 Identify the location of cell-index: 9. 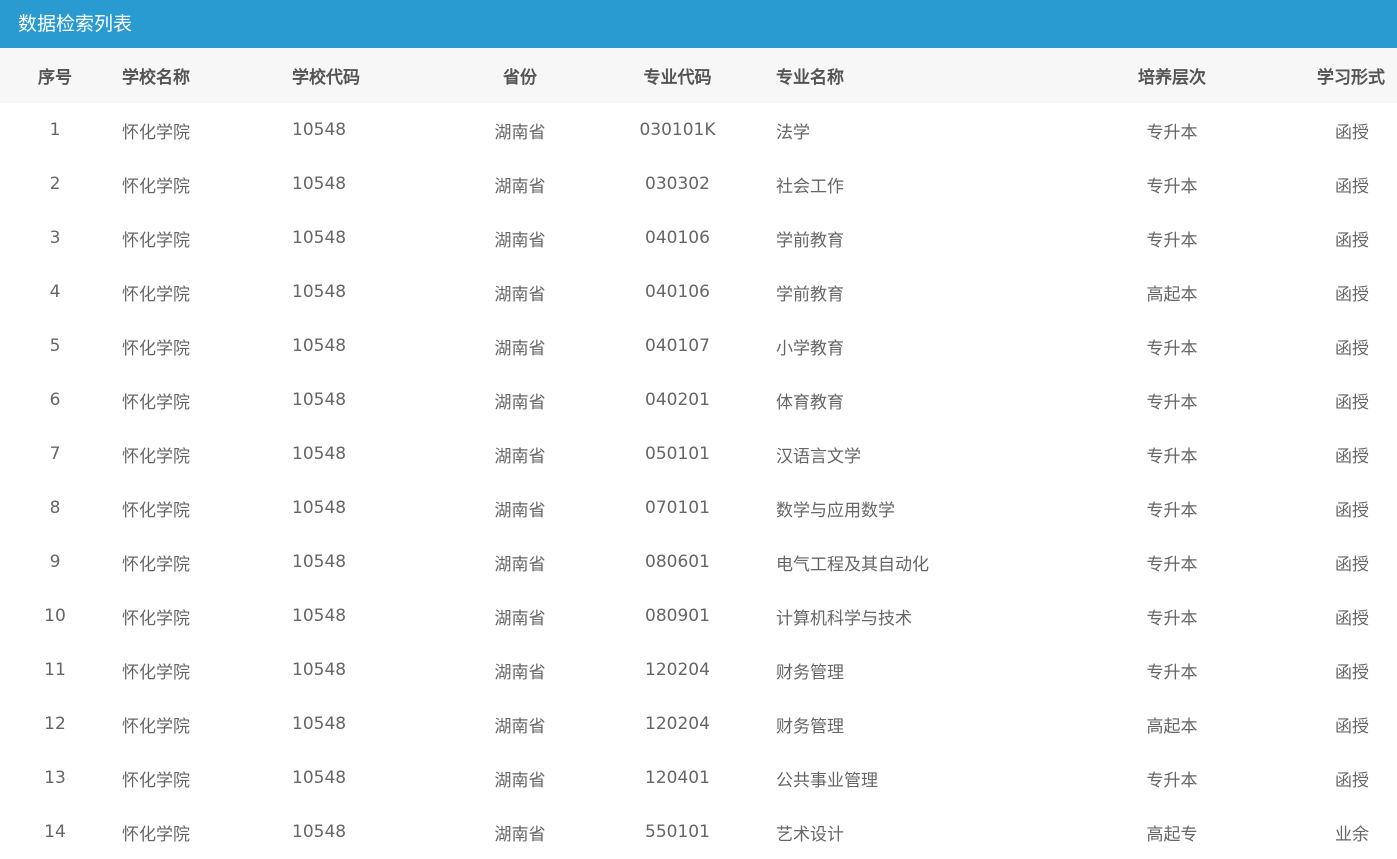
(55, 562).